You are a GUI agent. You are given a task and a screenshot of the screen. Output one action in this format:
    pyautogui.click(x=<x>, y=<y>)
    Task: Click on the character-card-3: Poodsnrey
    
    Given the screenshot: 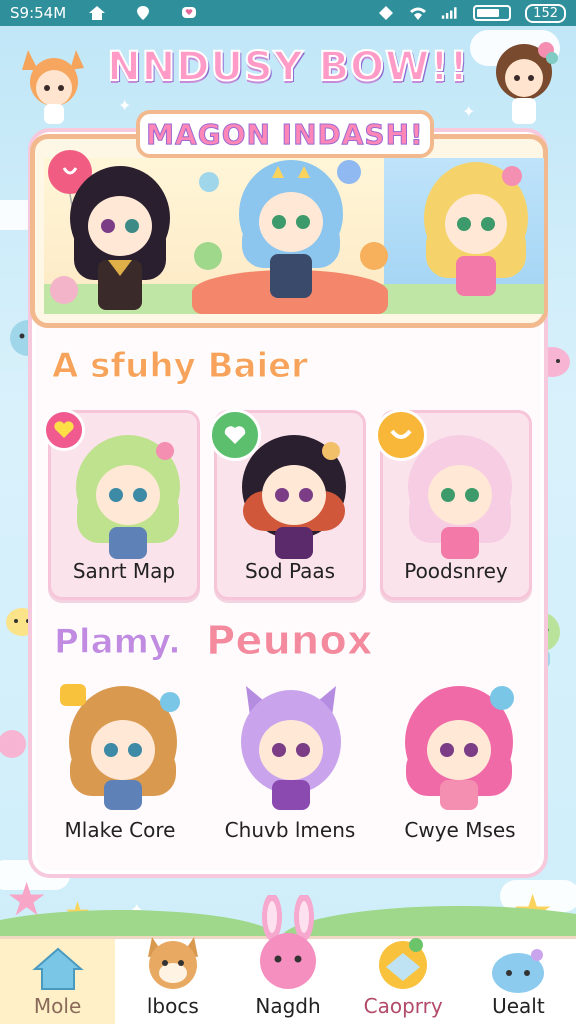 What is the action you would take?
    pyautogui.click(x=453, y=504)
    